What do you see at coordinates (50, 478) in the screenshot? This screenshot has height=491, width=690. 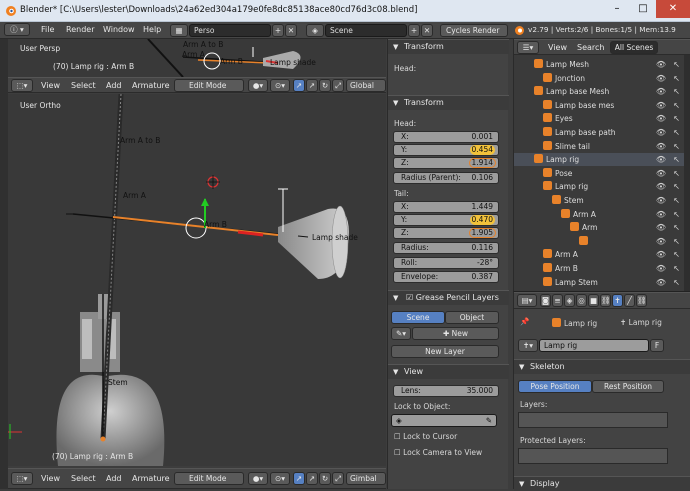 I see `main-menu-view: View` at bounding box center [50, 478].